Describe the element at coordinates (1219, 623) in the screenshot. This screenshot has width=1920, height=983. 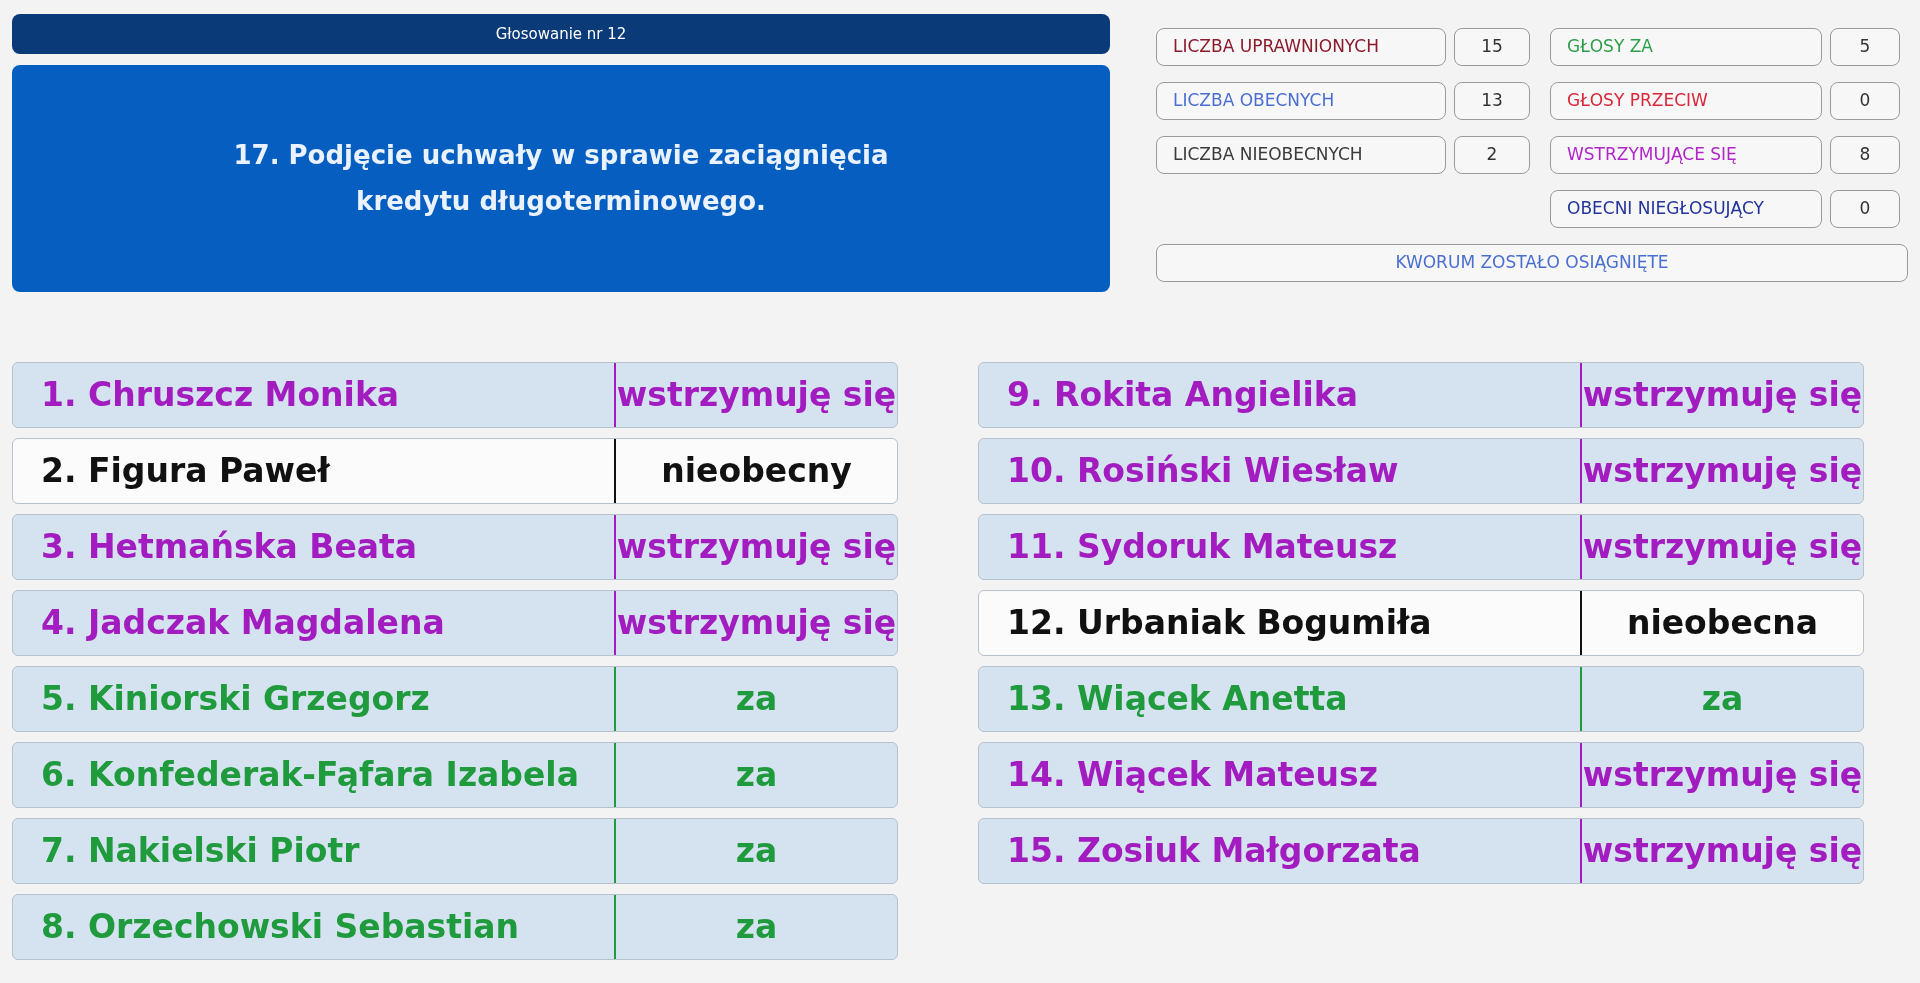
I see `member-name: 12. Urbaniak Bogumiła` at that location.